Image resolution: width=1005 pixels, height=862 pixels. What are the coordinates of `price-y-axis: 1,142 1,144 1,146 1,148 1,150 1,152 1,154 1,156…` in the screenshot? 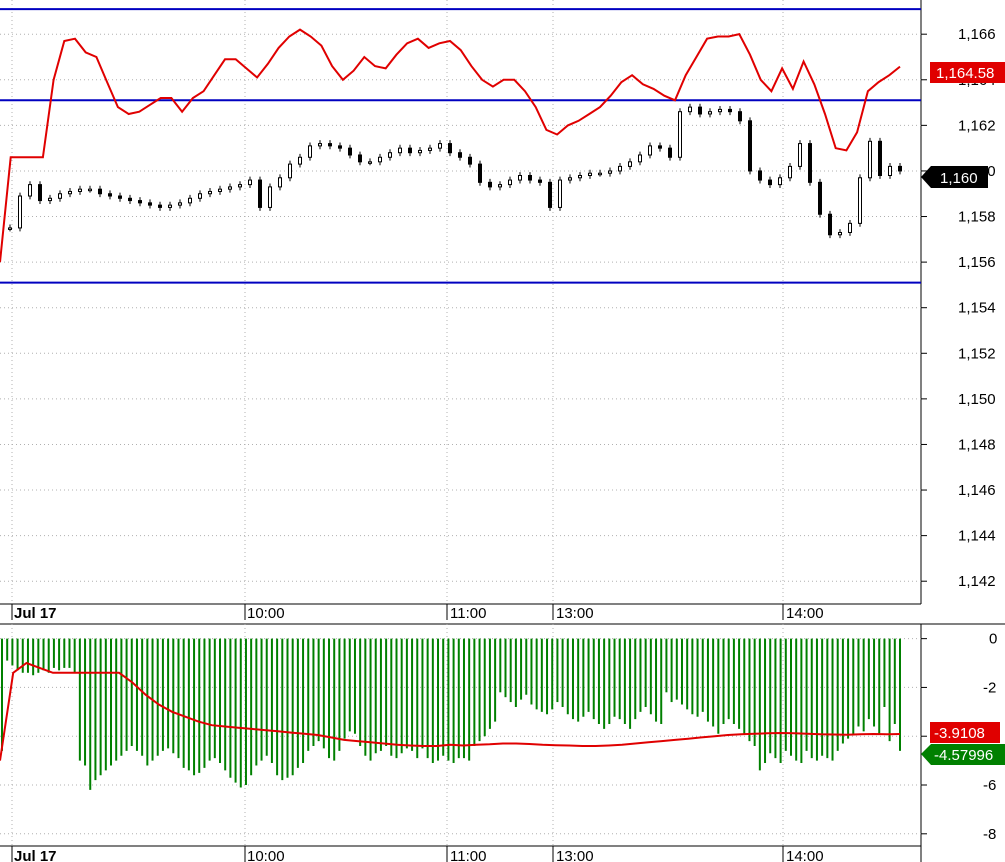 It's located at (958, 308).